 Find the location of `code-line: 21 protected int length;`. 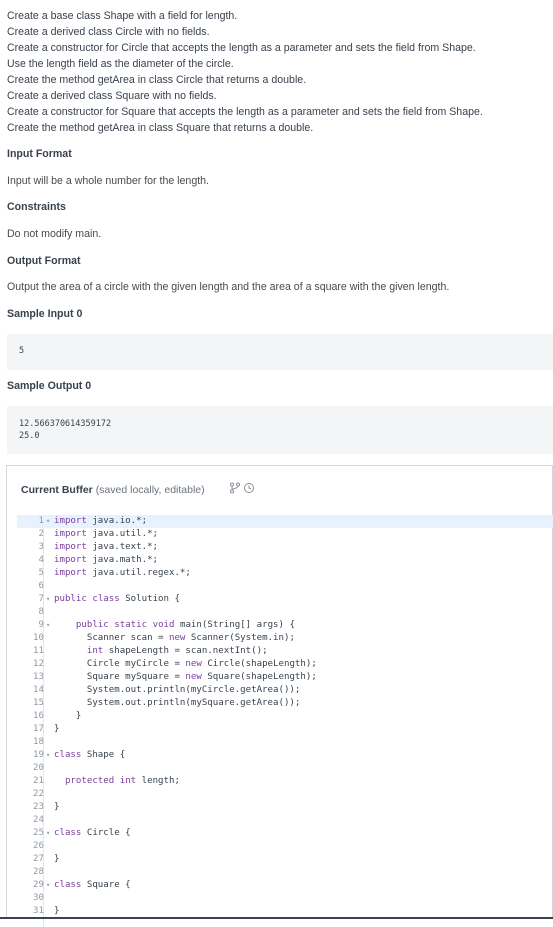

code-line: 21 protected int length; is located at coordinates (285, 781).